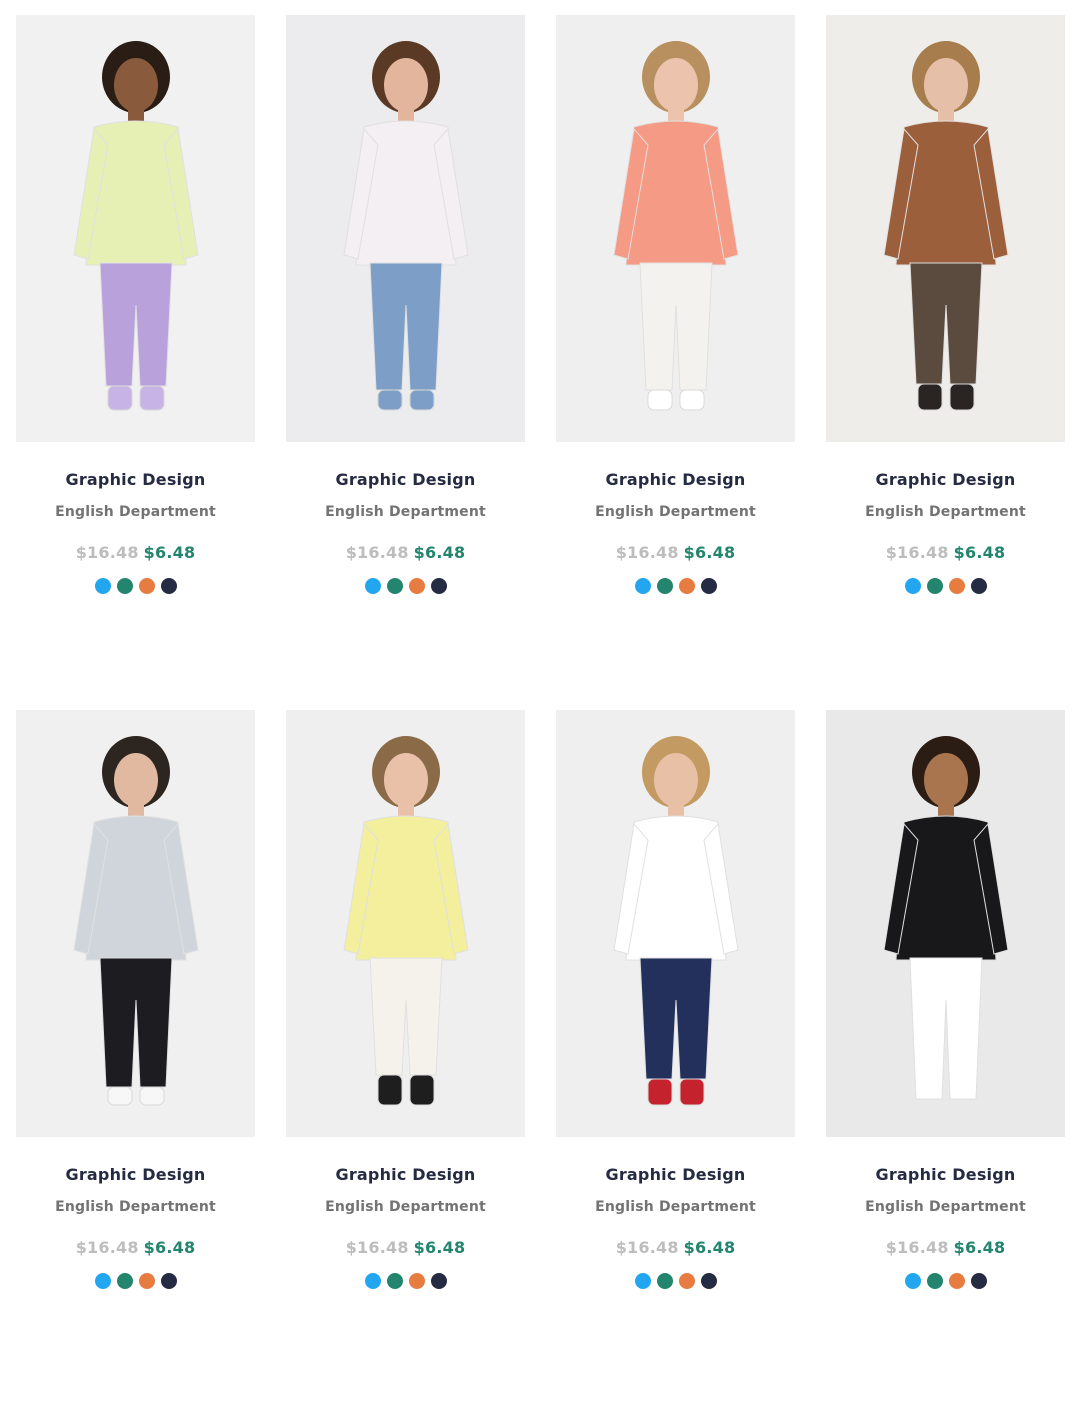 The width and height of the screenshot is (1079, 1405). I want to click on man-grey-parka-black-trousers-photo, so click(135, 923).